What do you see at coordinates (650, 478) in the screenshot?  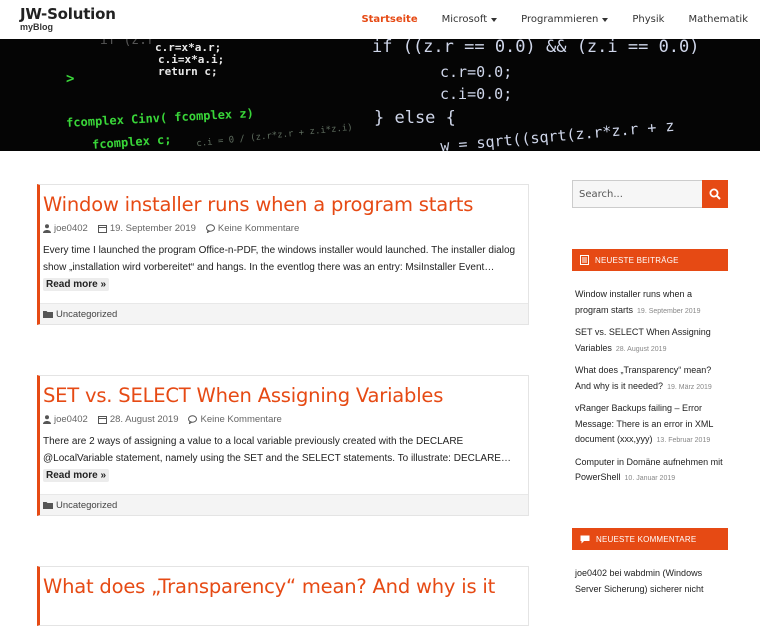 I see `recent-post-date: 10. Januar 2019` at bounding box center [650, 478].